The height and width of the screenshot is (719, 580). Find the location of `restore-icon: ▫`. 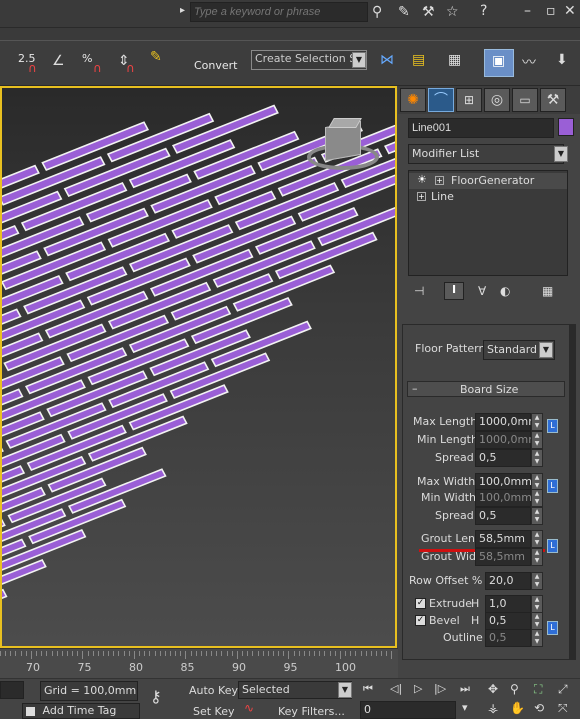

restore-icon: ▫ is located at coordinates (551, 11).